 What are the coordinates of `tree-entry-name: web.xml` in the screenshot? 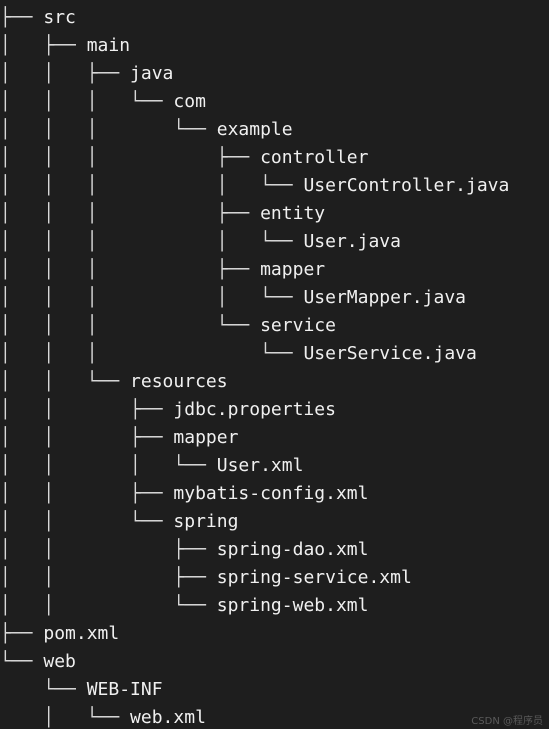 It's located at (168, 717).